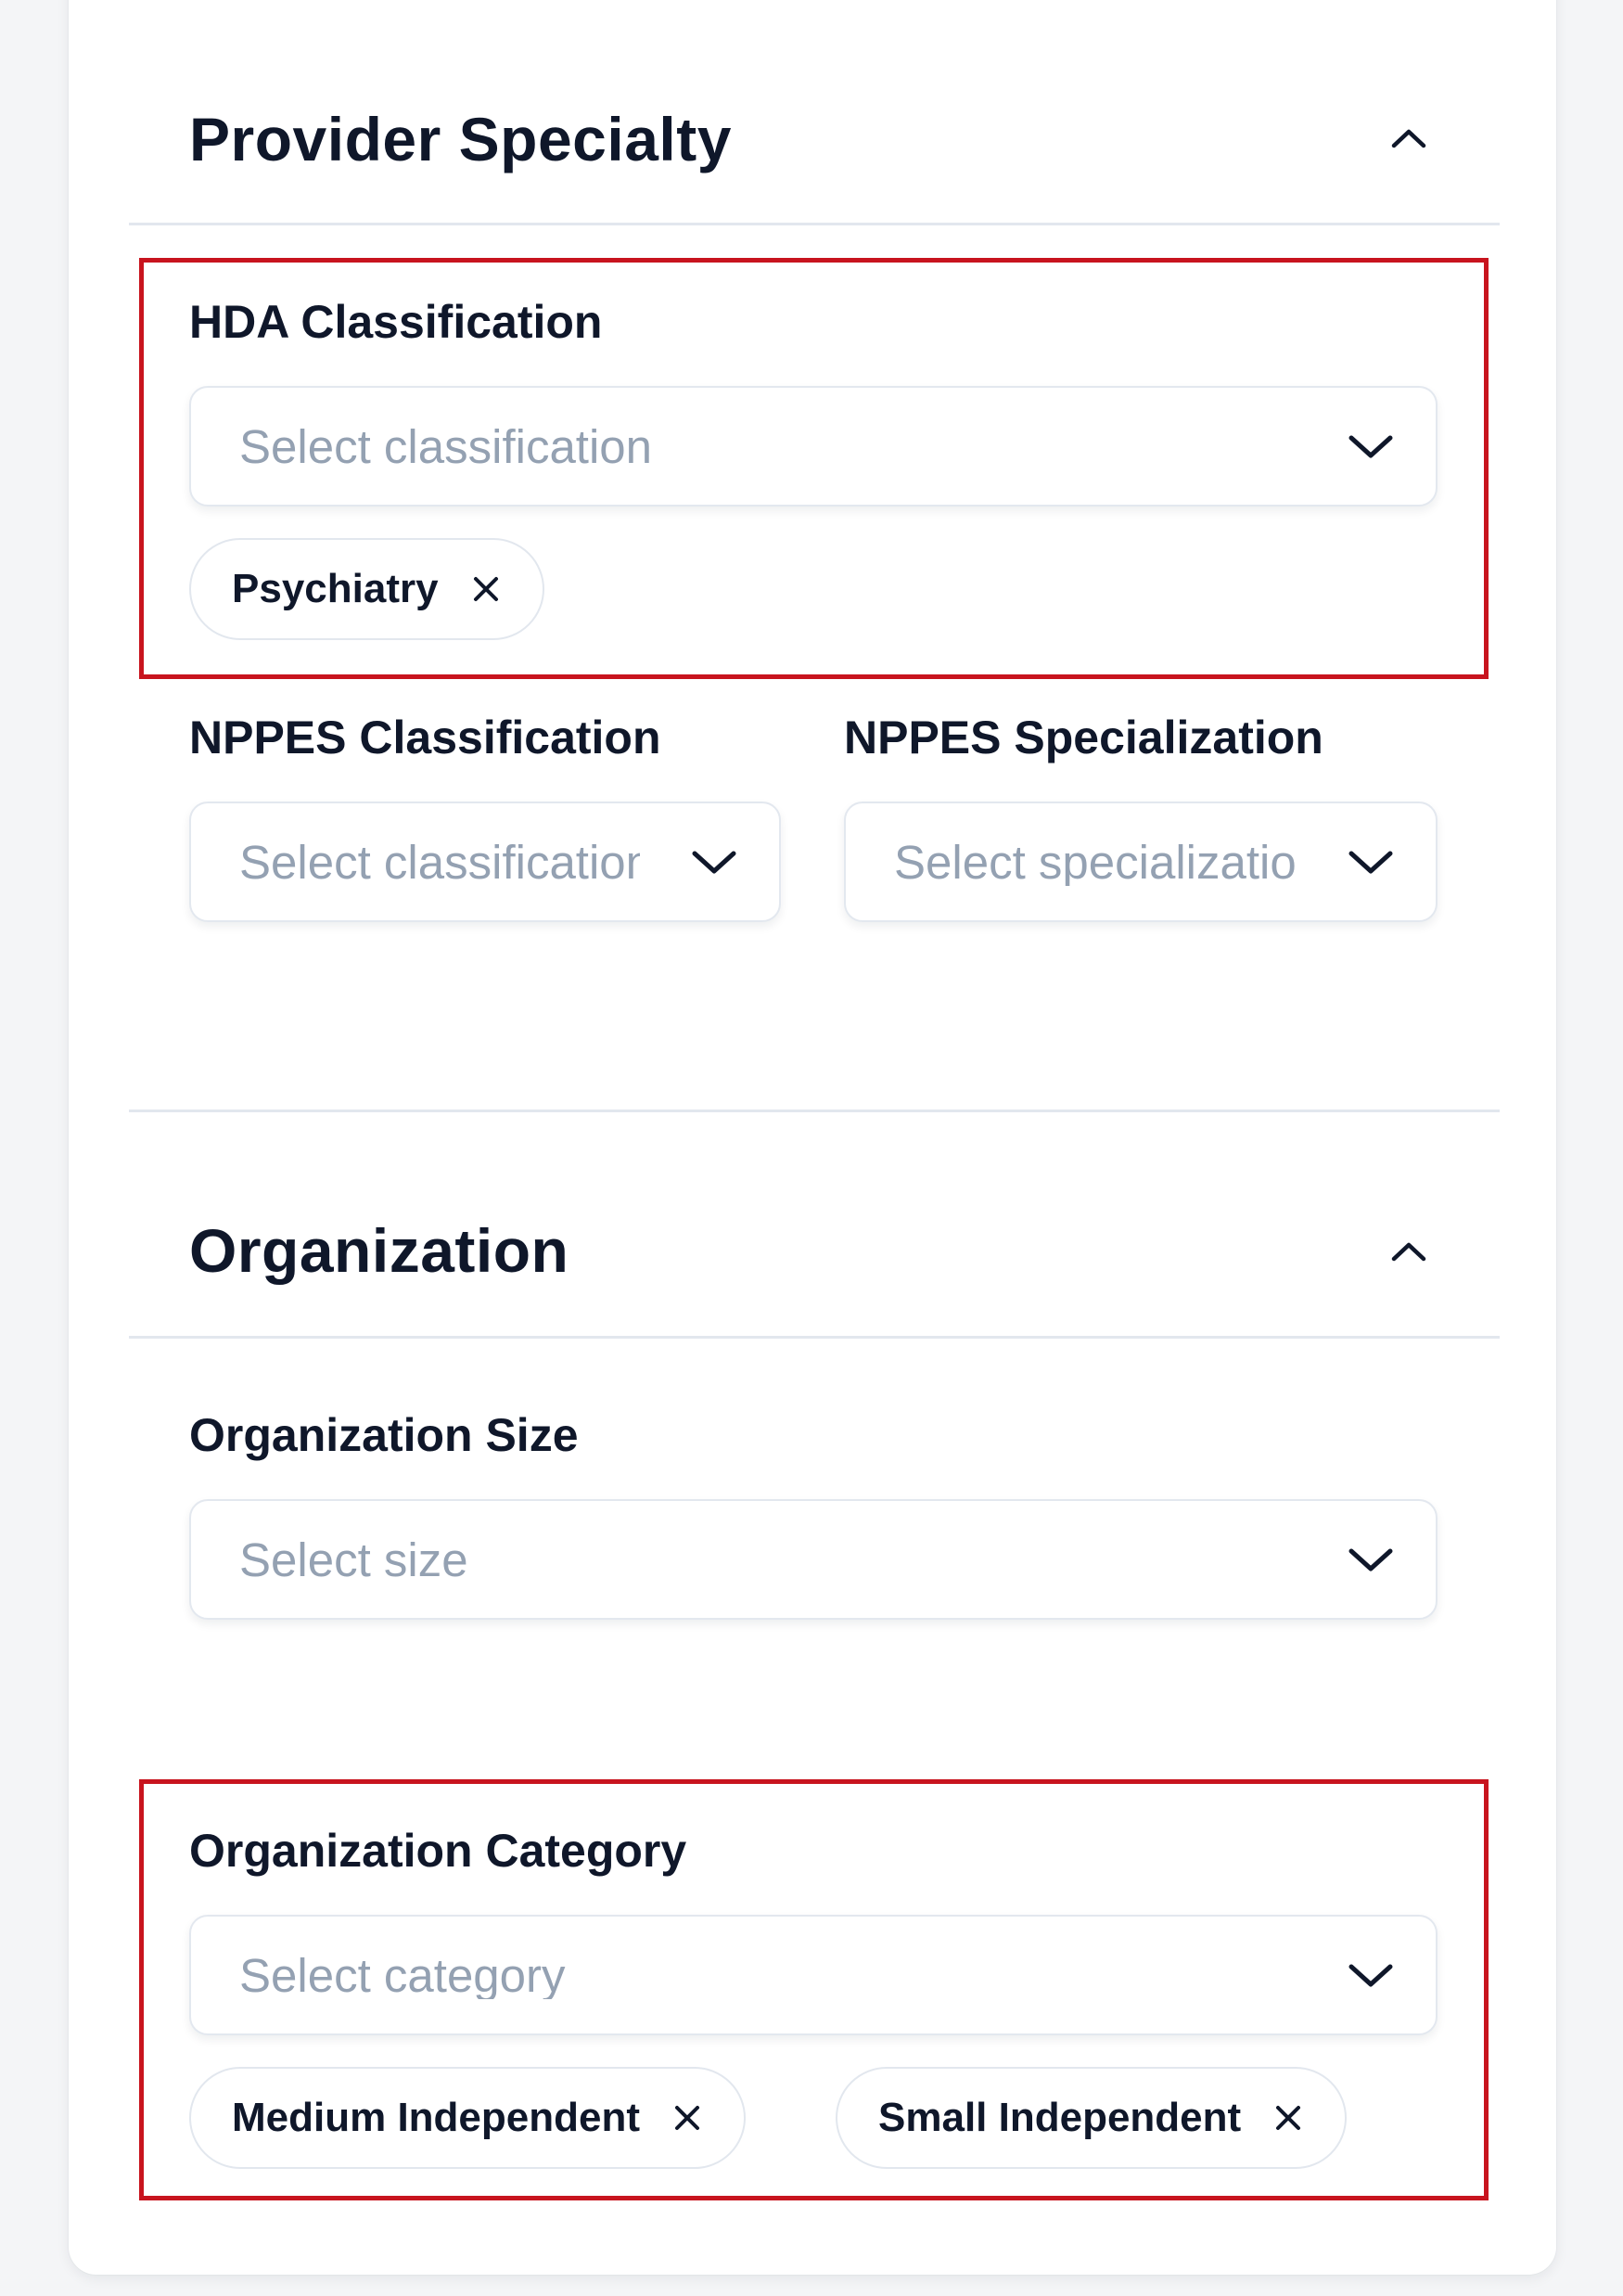  What do you see at coordinates (1083, 737) in the screenshot?
I see `nppes-specialization-label: NPPES Specialization` at bounding box center [1083, 737].